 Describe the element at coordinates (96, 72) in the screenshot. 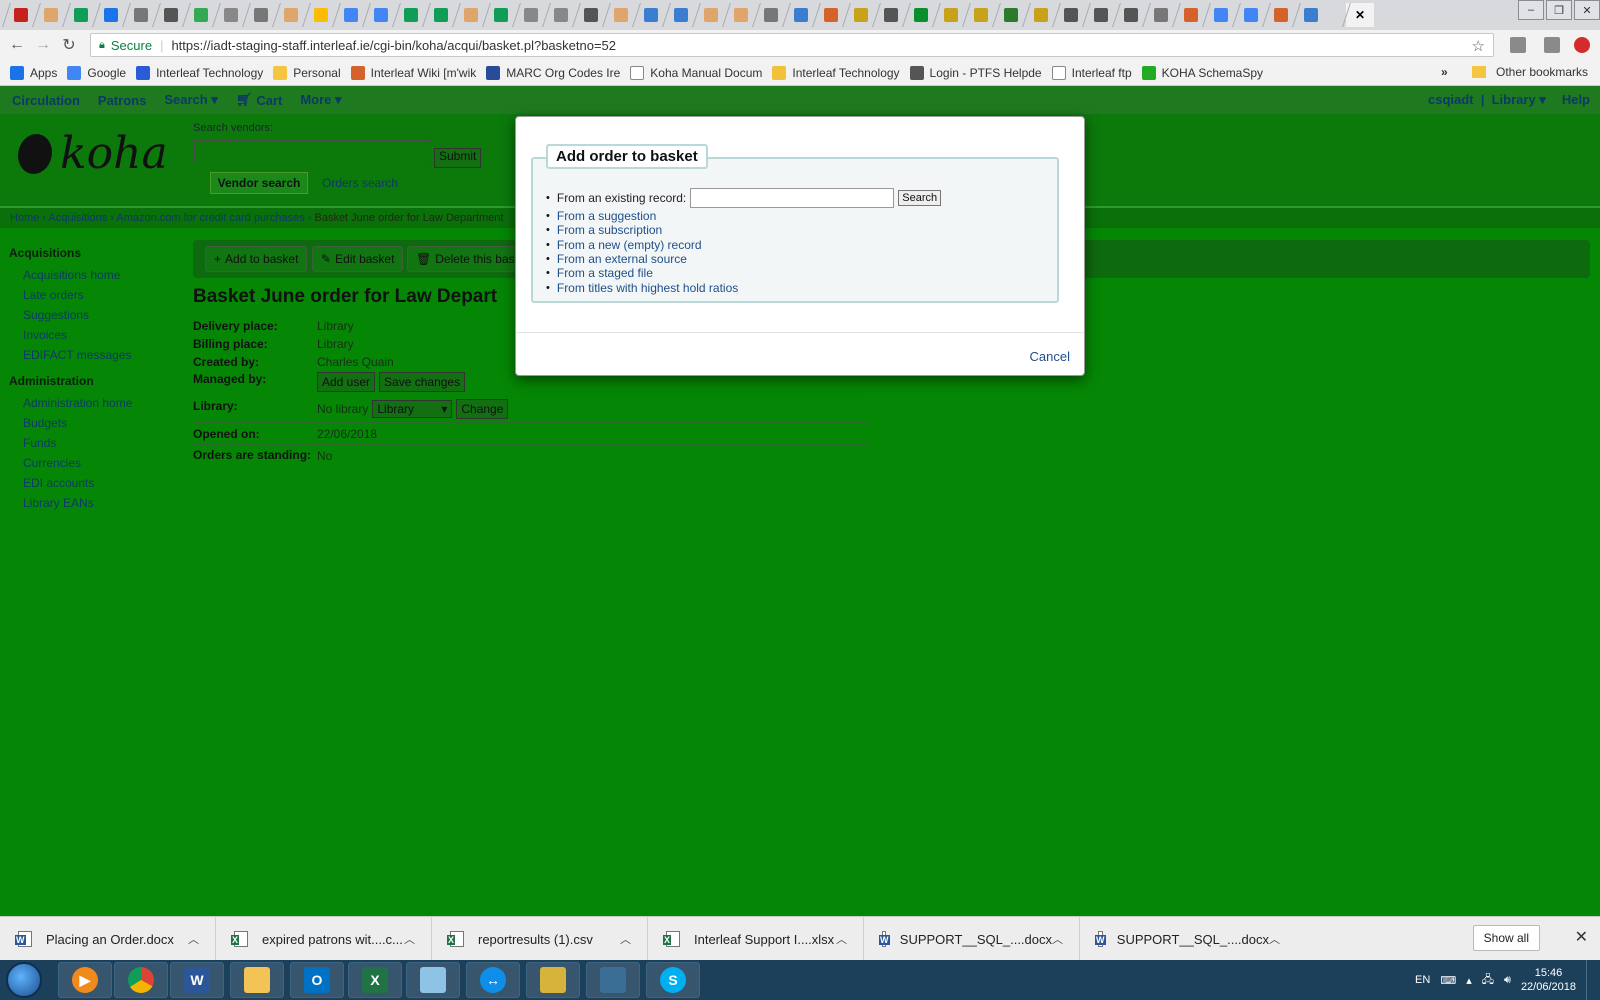

I see `bookmark-item: Google` at that location.